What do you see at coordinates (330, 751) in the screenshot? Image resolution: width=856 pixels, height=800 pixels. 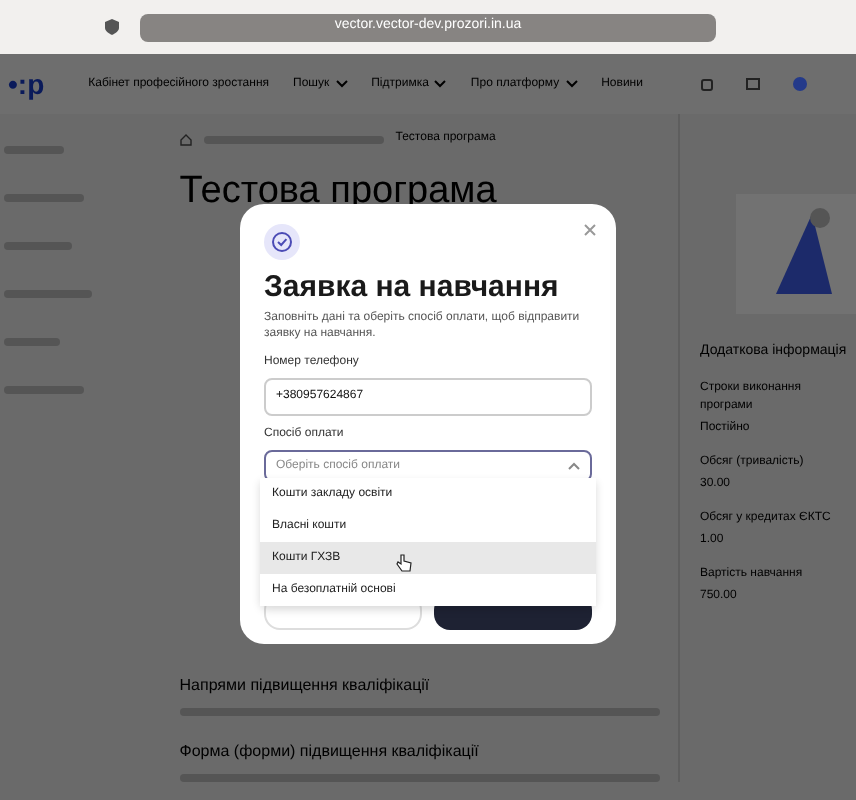 I see `section-title: Форма (форми) підвищення кваліфікації` at bounding box center [330, 751].